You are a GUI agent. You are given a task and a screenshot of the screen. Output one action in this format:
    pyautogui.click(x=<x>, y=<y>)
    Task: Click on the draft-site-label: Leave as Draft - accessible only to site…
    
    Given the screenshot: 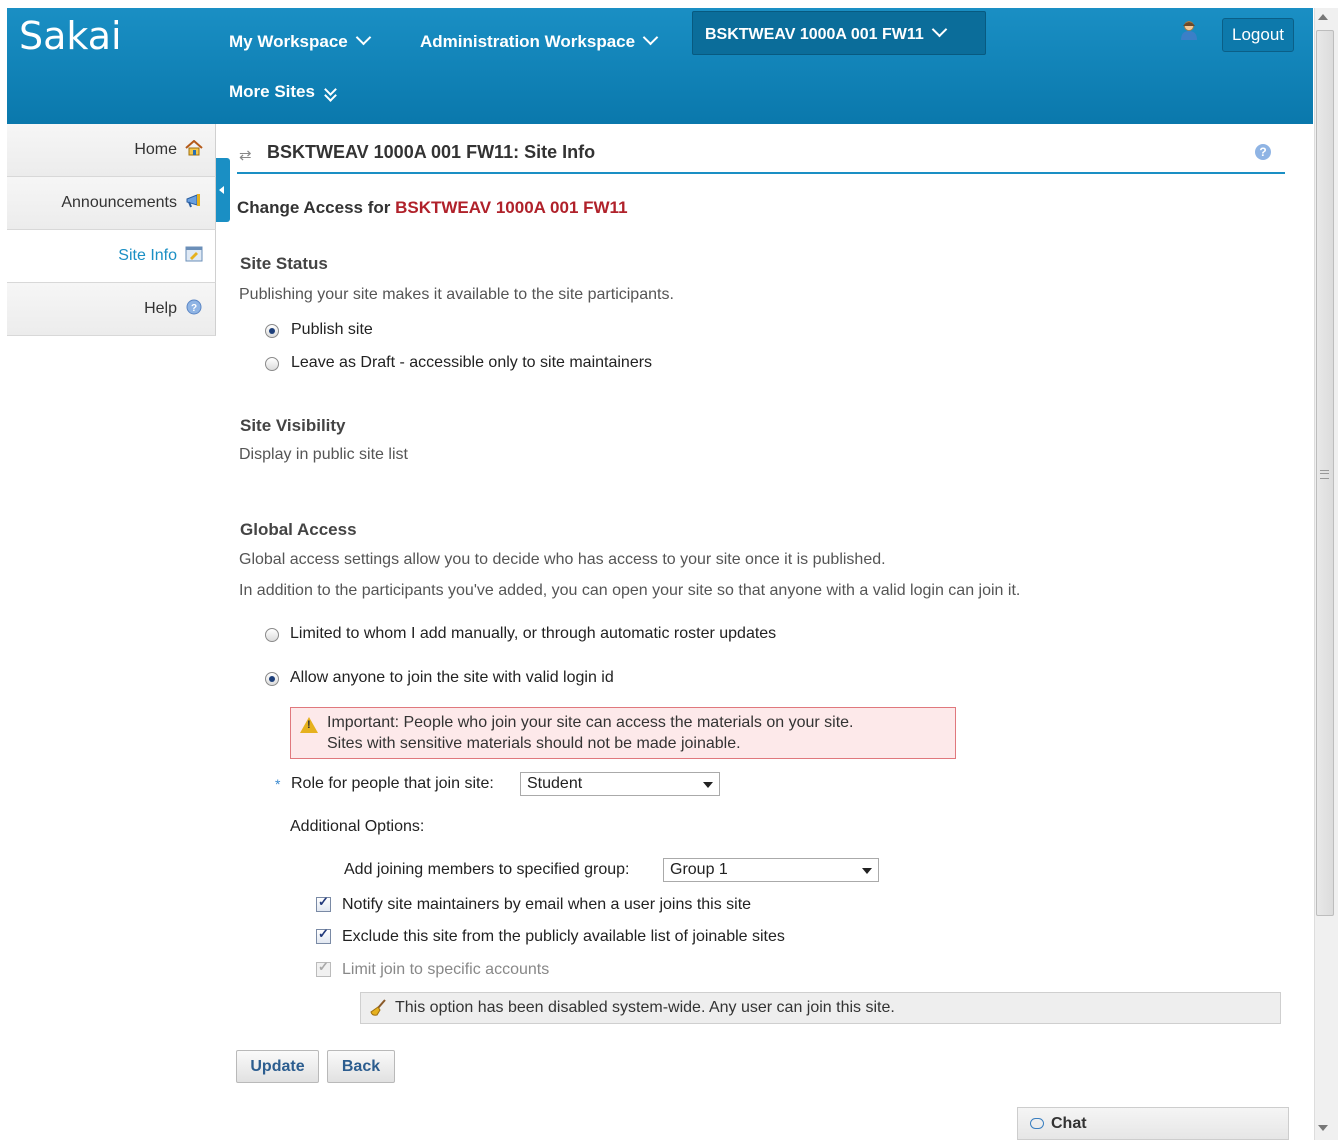 What is the action you would take?
    pyautogui.click(x=471, y=363)
    